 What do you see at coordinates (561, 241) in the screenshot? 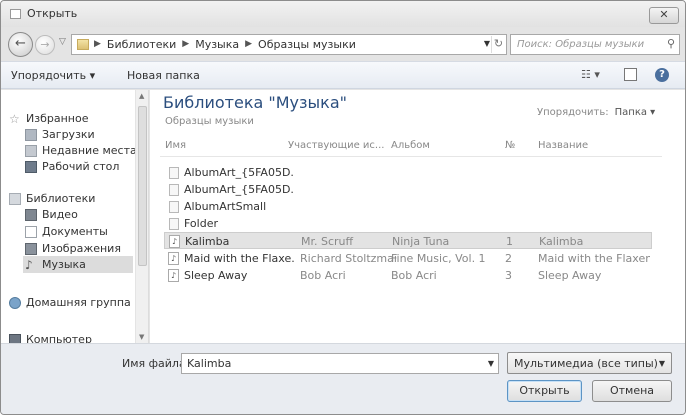
I see `file-title: Kalimba` at bounding box center [561, 241].